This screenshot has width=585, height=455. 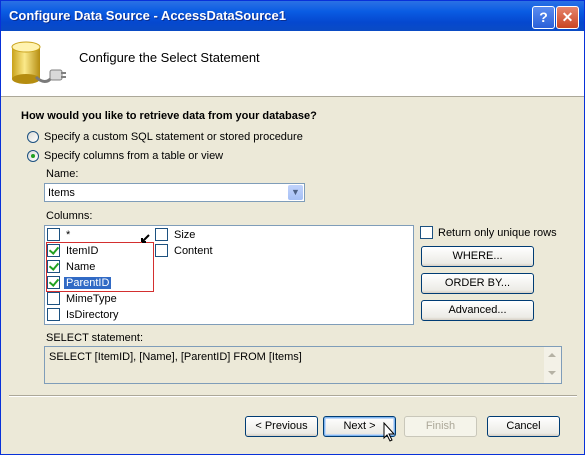 I want to click on column-label: *, so click(x=68, y=235).